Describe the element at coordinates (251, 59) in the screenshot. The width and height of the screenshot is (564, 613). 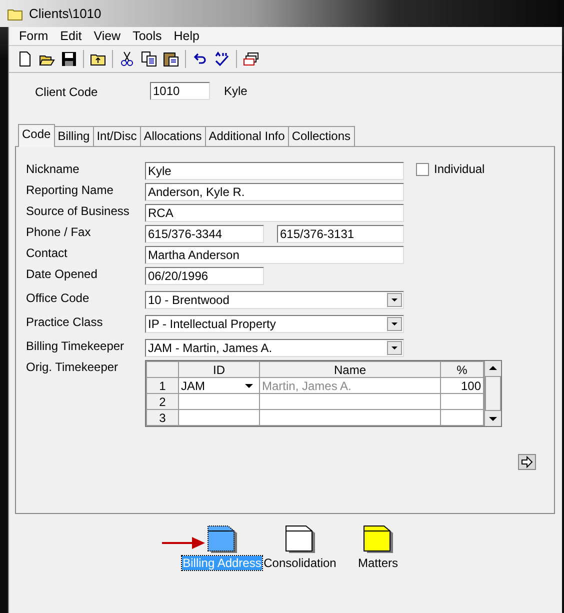
I see `stacked-cards-icon` at that location.